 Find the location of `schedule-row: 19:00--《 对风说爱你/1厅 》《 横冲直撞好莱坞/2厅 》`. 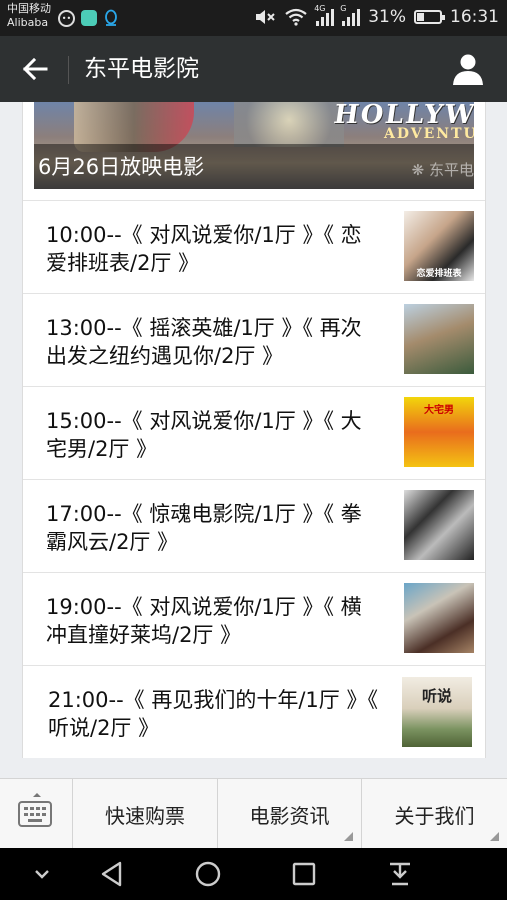

schedule-row: 19:00--《 对风说爱你/1厅 》《 横冲直撞好莱坞/2厅 》 is located at coordinates (254, 618).